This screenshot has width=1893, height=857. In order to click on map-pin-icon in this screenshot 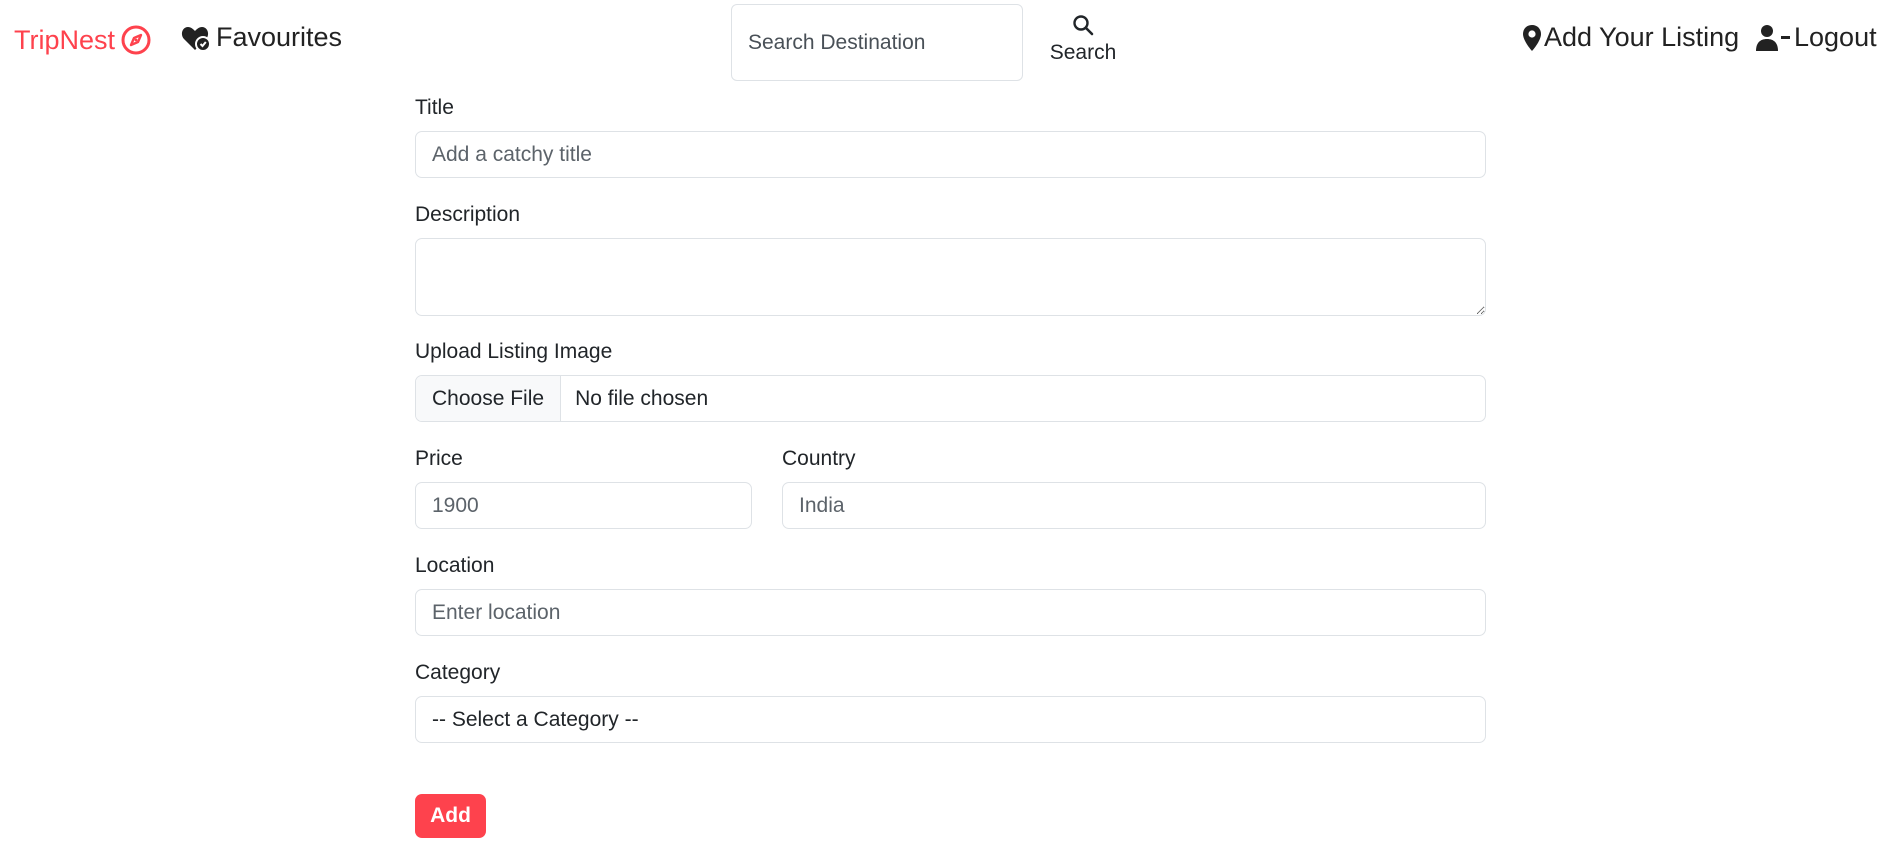, I will do `click(1532, 37)`.